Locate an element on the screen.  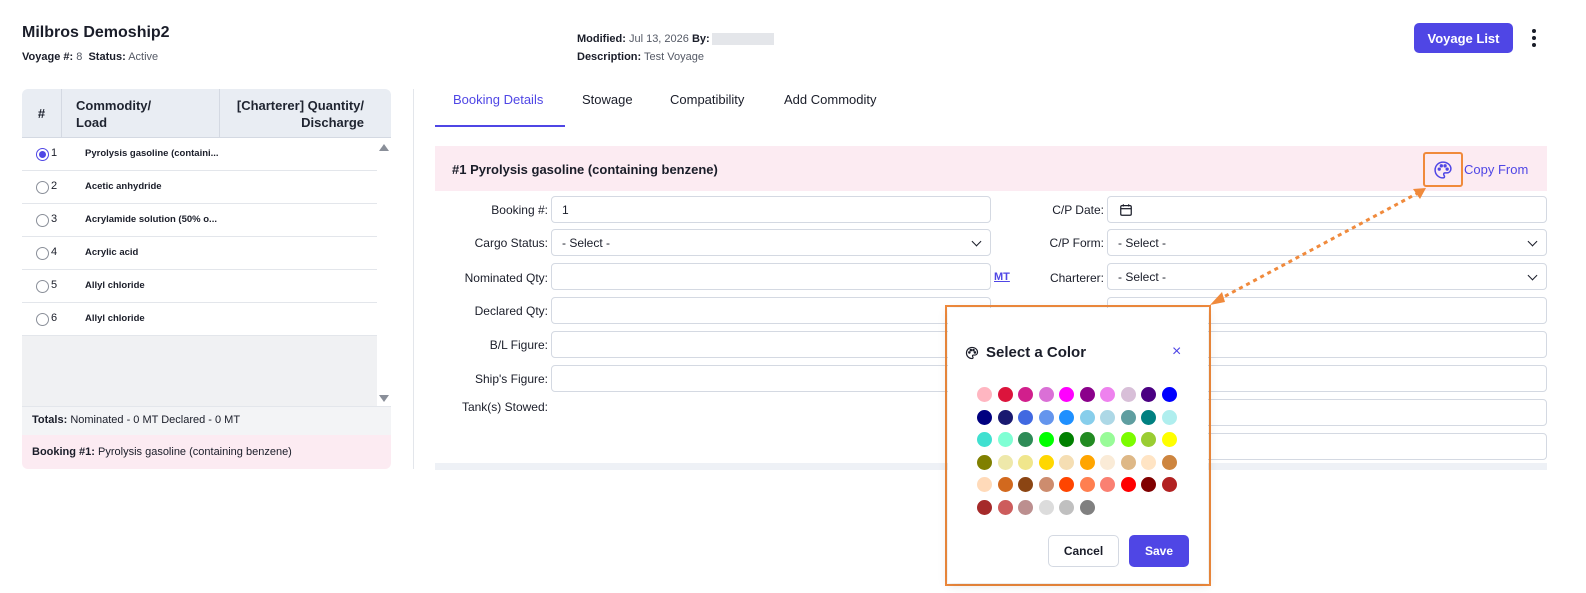
modal-title: Select a Color is located at coordinates (1036, 352).